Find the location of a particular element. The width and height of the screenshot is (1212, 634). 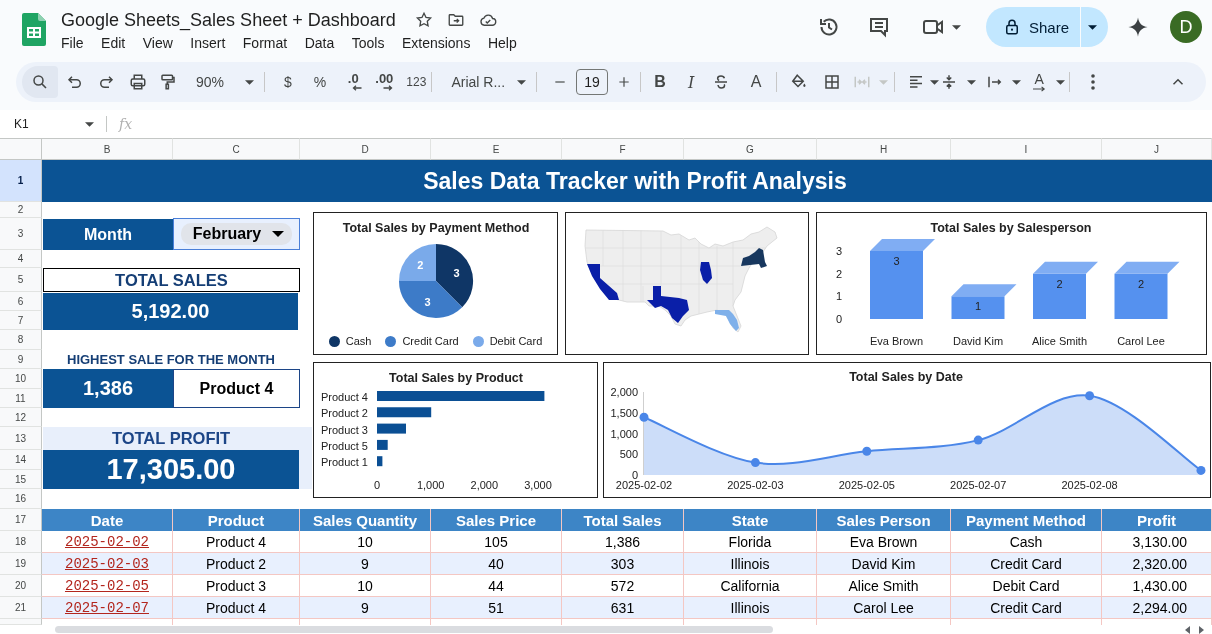

menu-item: Extensions is located at coordinates (436, 43).